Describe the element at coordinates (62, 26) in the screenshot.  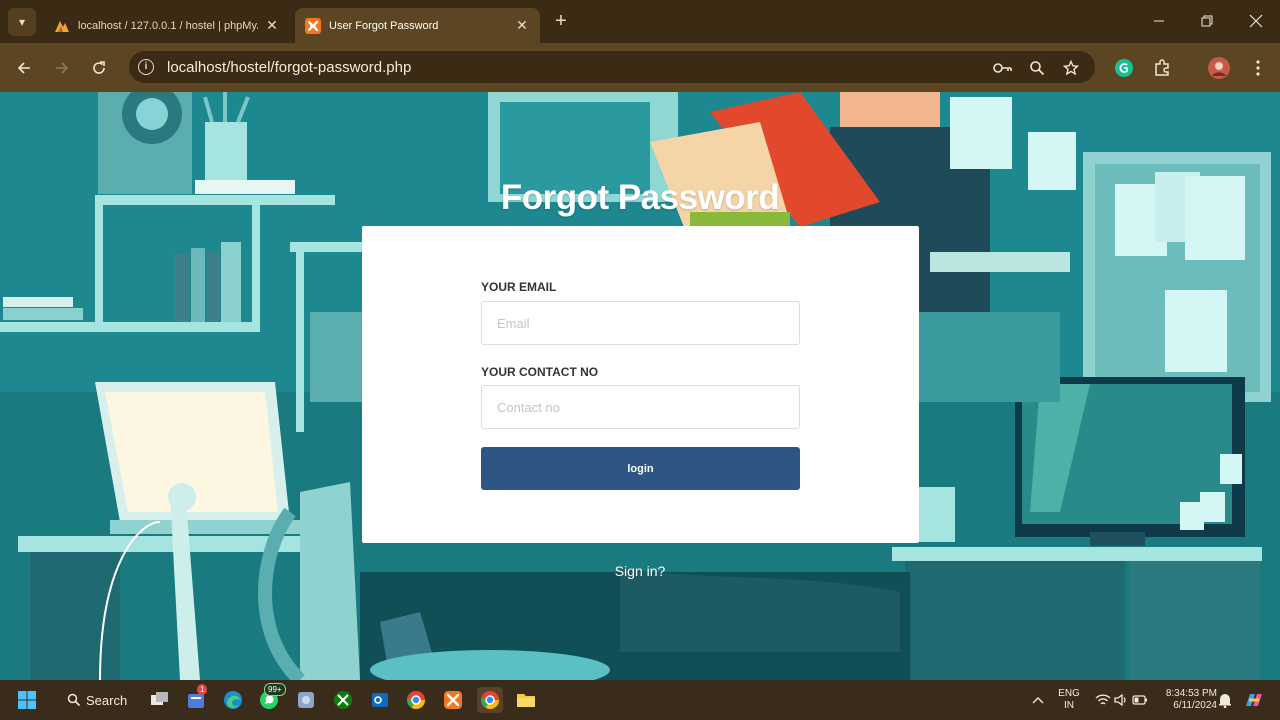
I see `phpmyadmin-icon` at that location.